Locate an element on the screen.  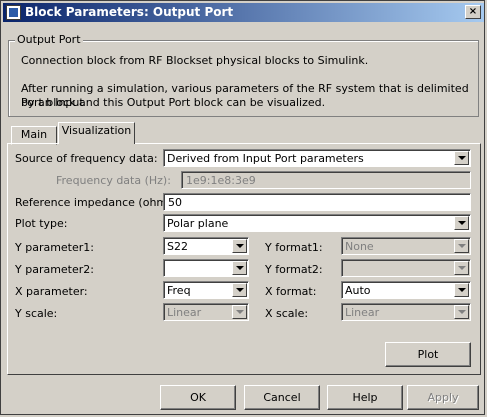
x-format-value: Auto is located at coordinates (358, 290).